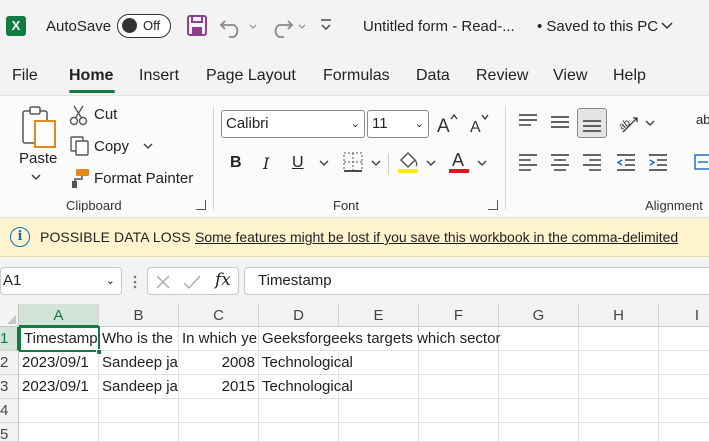 Image resolution: width=709 pixels, height=442 pixels. Describe the element at coordinates (493, 205) in the screenshot. I see `font-launcher-icon` at that location.